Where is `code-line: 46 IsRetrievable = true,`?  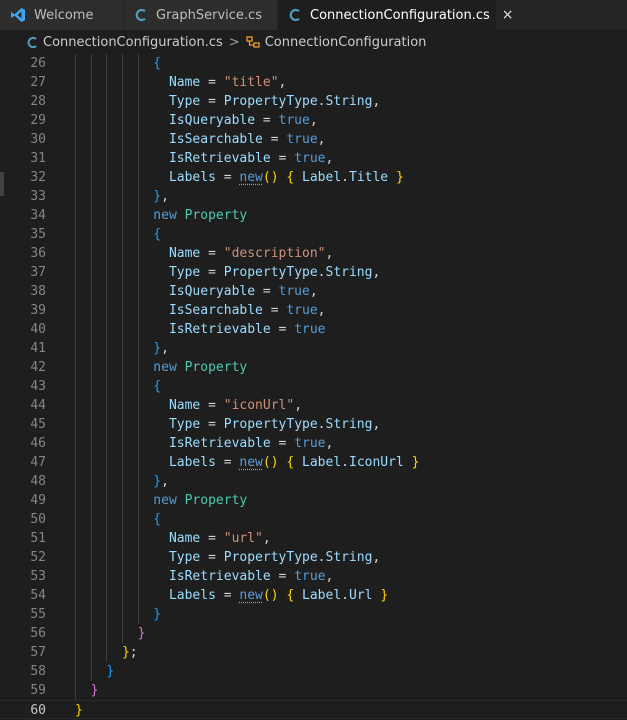
code-line: 46 IsRetrievable = true, is located at coordinates (313, 443).